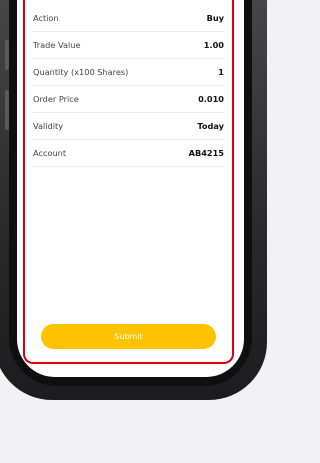  I want to click on detail-row-quantity: Quantity (x100 Shares) 1, so click(128, 72).